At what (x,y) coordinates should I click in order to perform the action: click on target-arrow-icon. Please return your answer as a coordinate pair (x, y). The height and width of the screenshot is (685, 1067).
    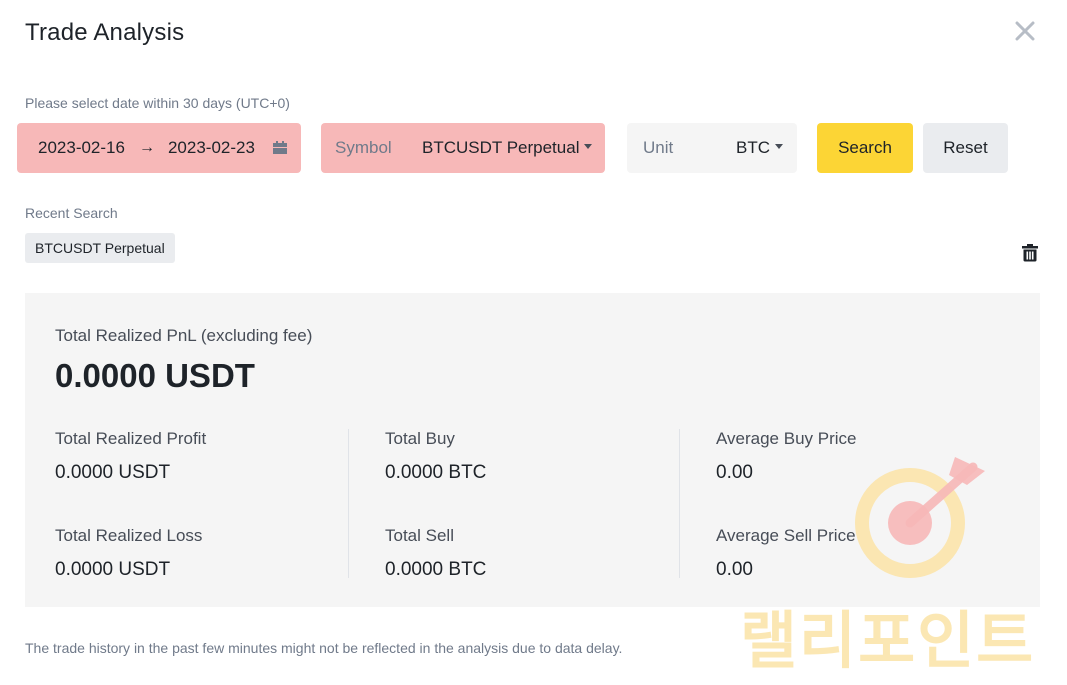
    Looking at the image, I should click on (922, 512).